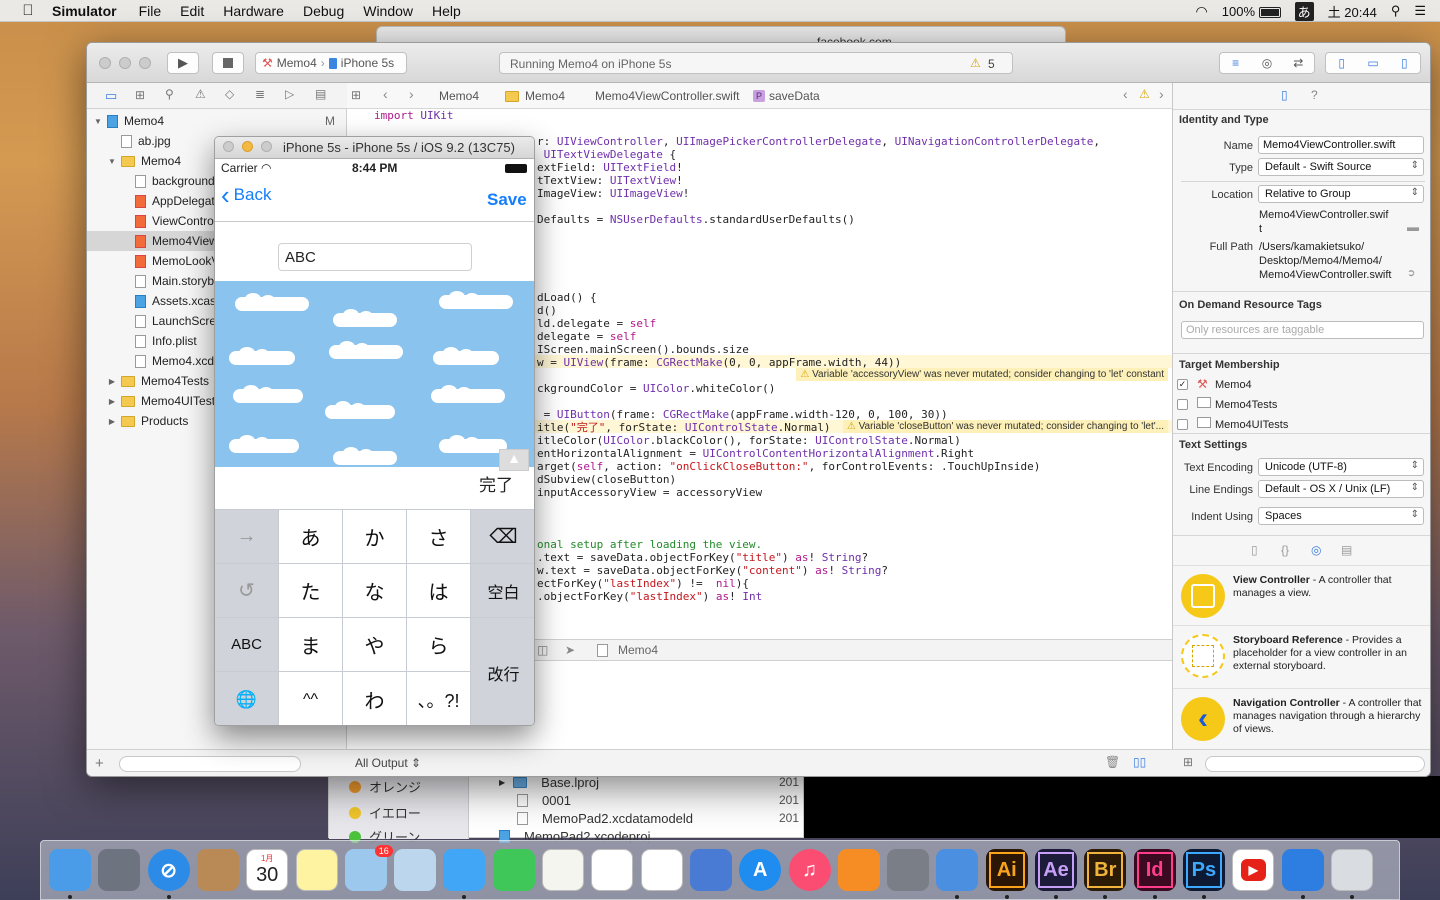  Describe the element at coordinates (385, 94) in the screenshot. I see `back-arrow-icon: ‹` at that location.